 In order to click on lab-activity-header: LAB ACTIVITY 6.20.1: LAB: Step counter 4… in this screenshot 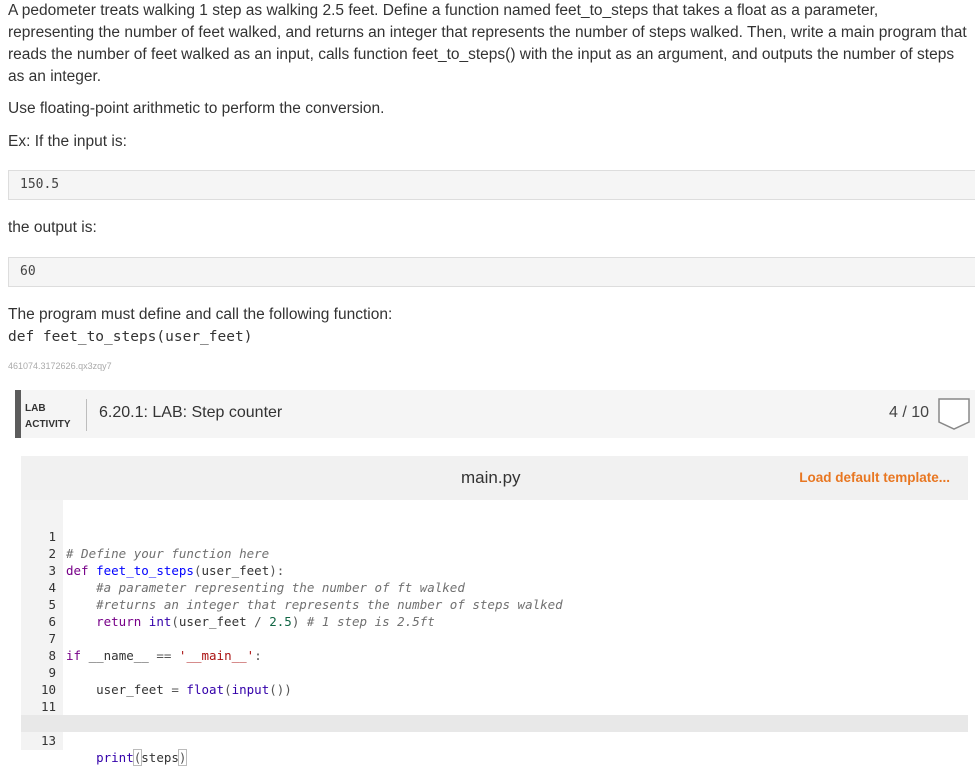, I will do `click(495, 414)`.